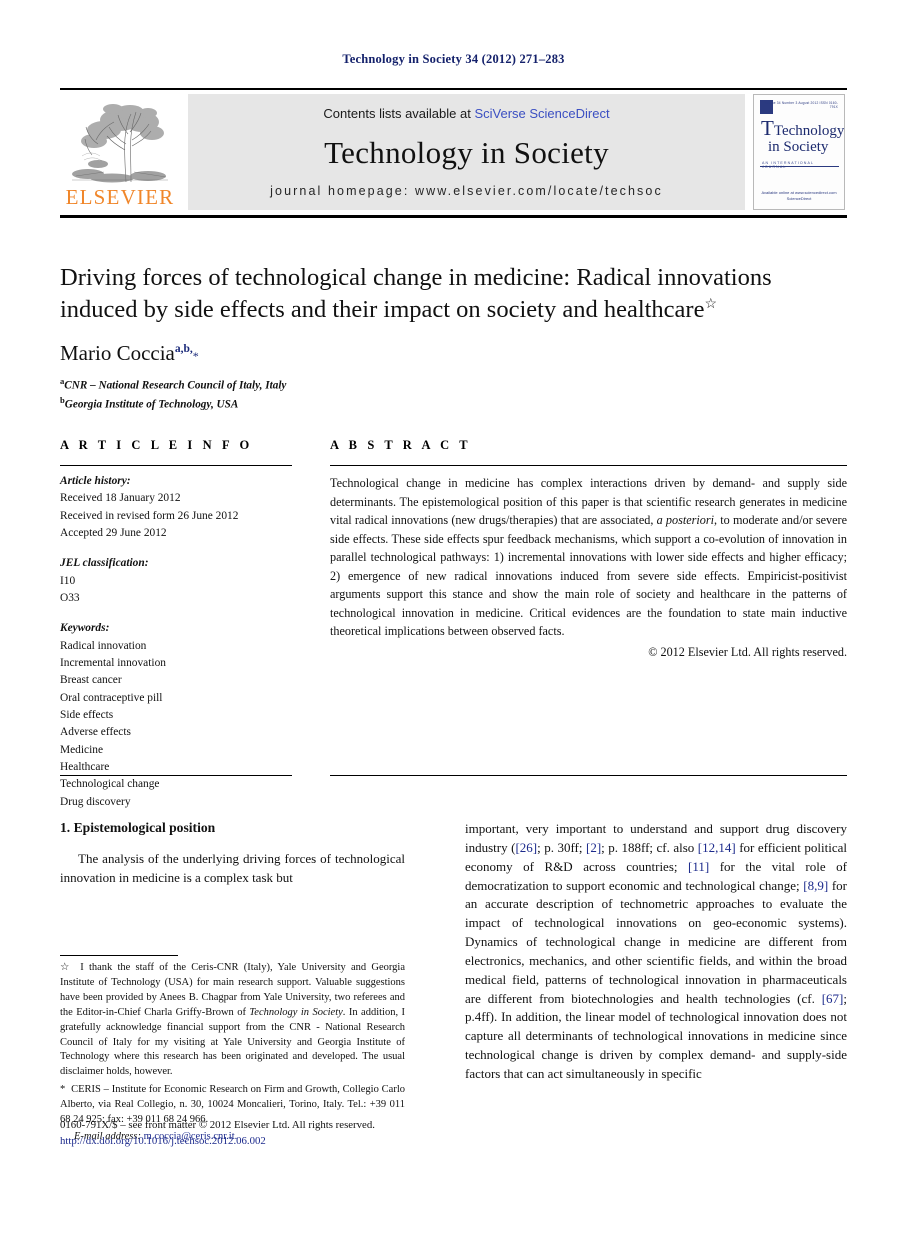 This screenshot has width=907, height=1238. I want to click on citation-11: [11], so click(698, 866).